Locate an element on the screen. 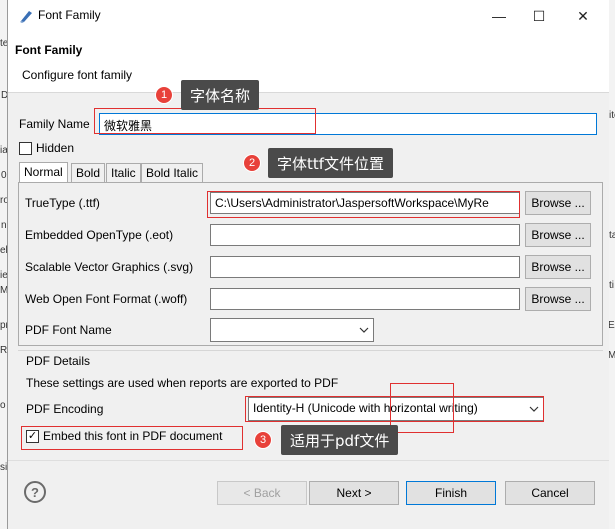 This screenshot has width=615, height=529. pdf-encoding-label: PDF Encoding is located at coordinates (65, 409).